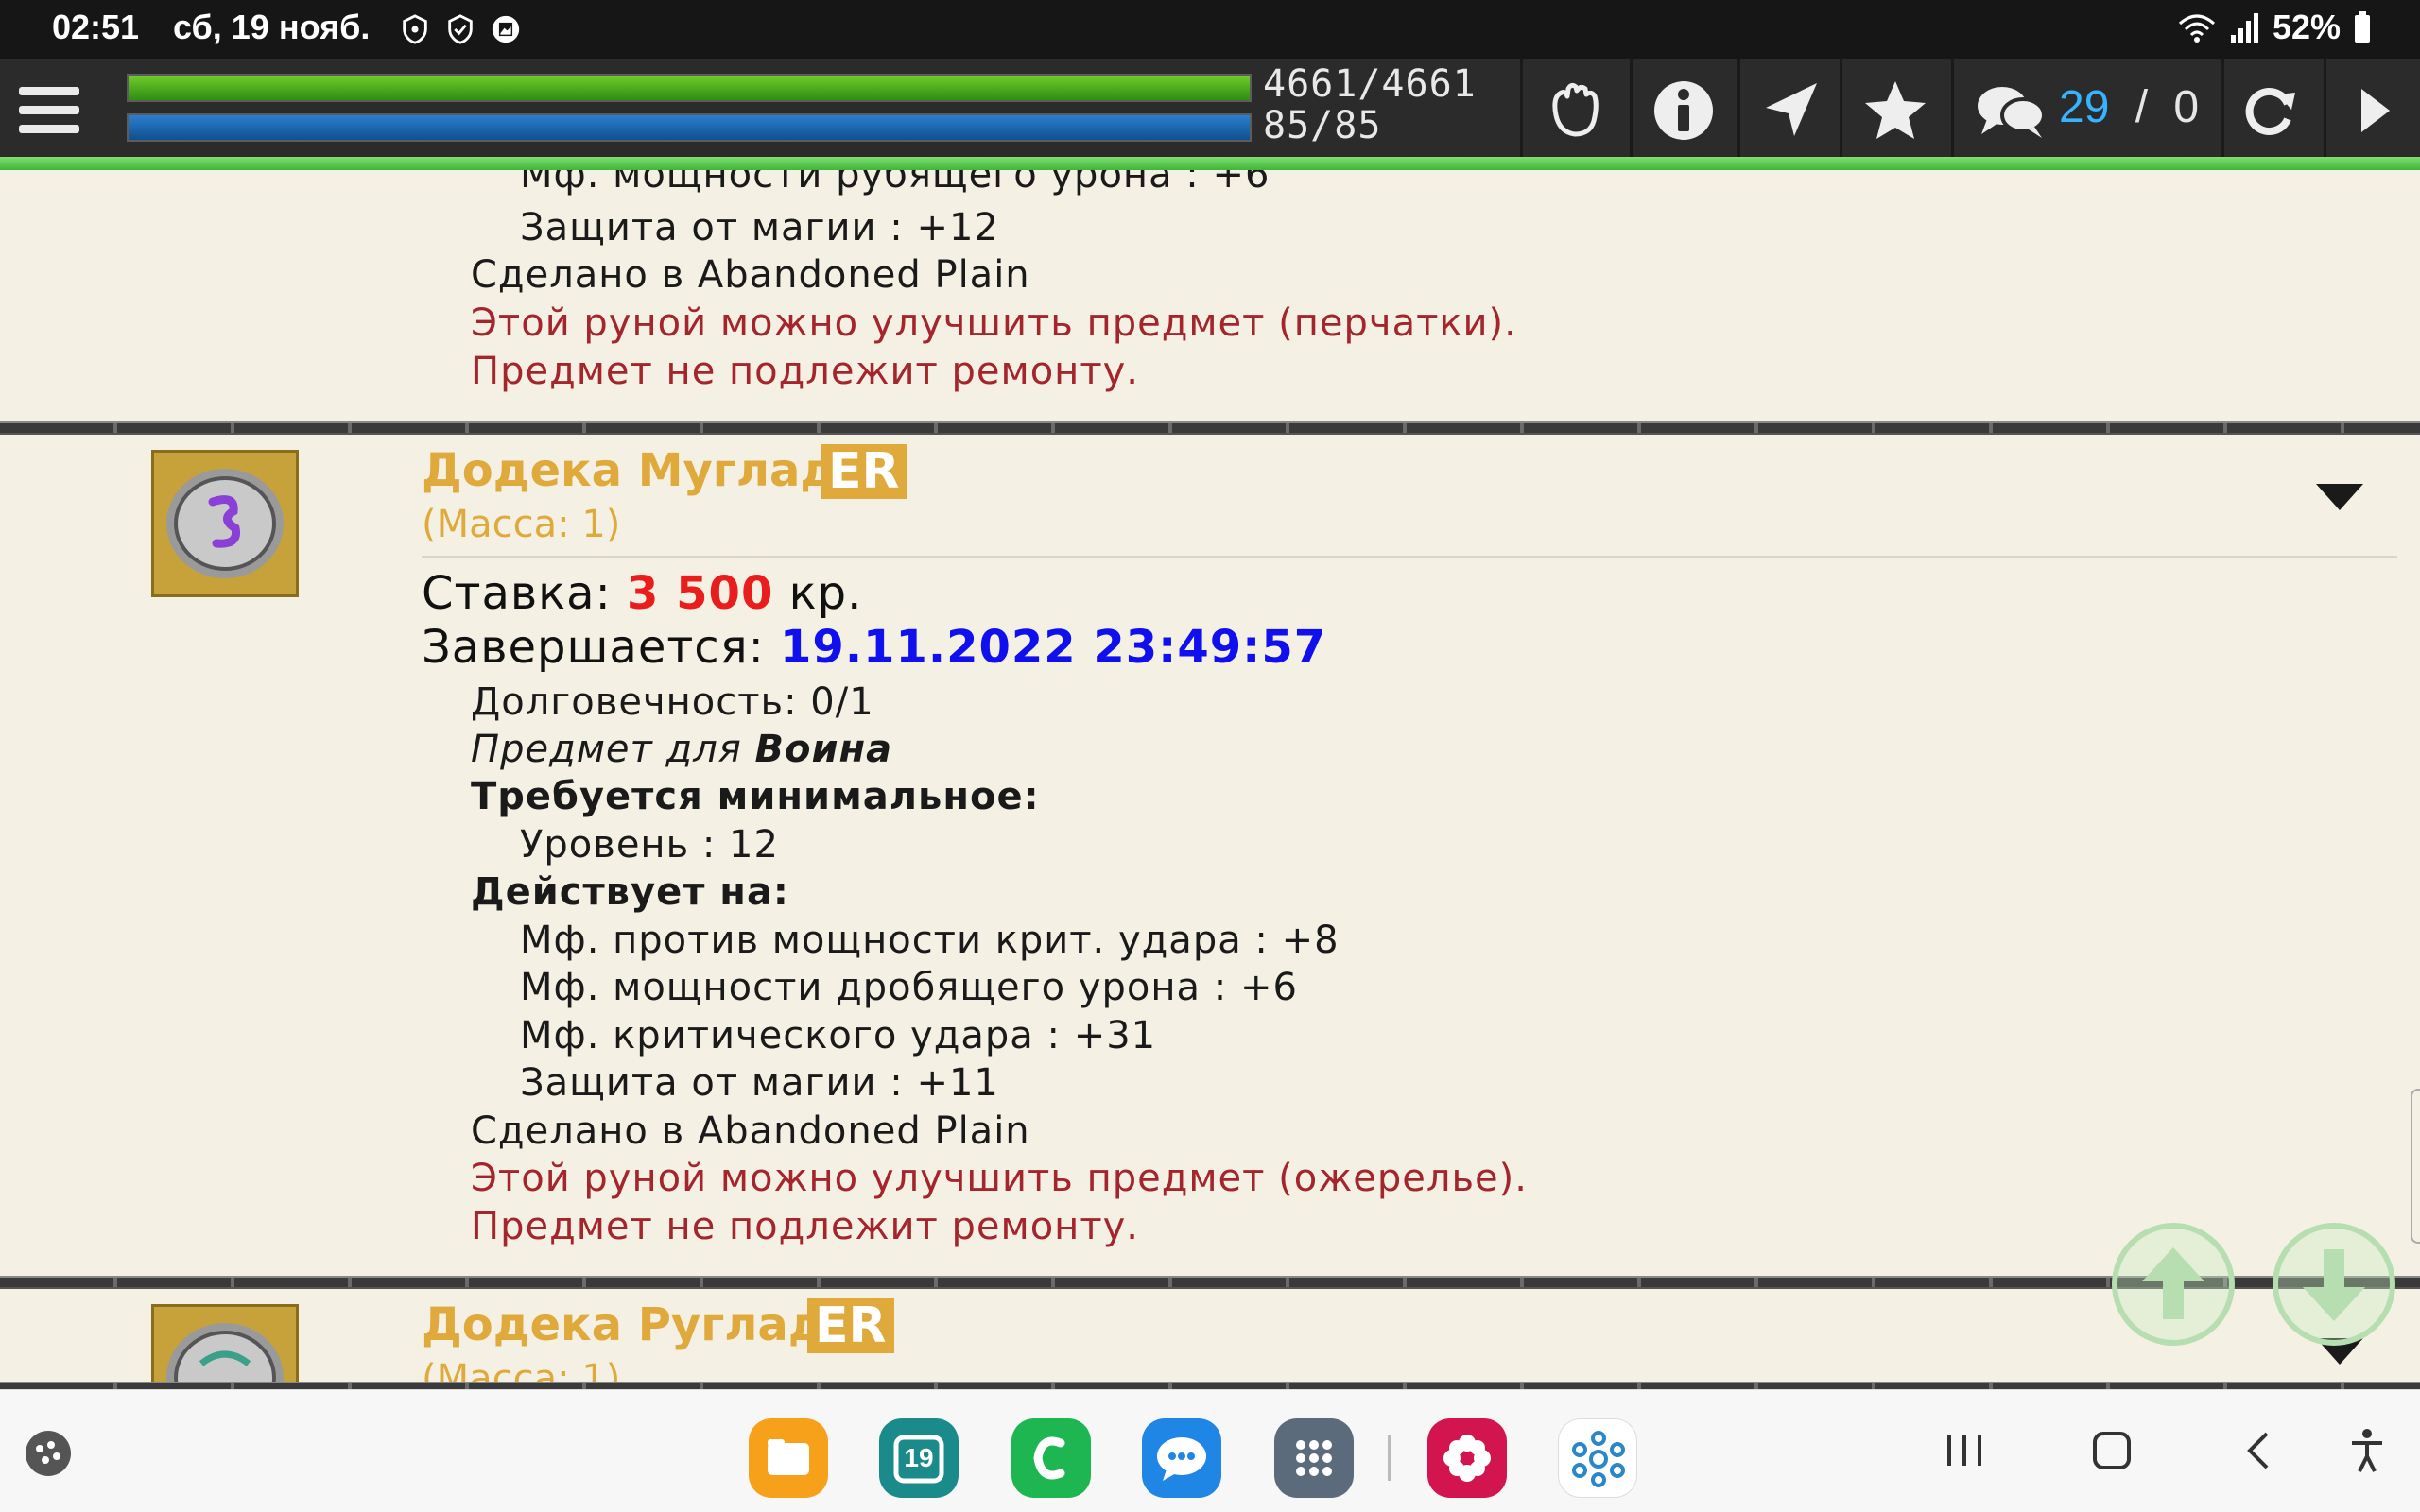 This screenshot has width=2420, height=1512. I want to click on arrow-up-icon, so click(2173, 1283).